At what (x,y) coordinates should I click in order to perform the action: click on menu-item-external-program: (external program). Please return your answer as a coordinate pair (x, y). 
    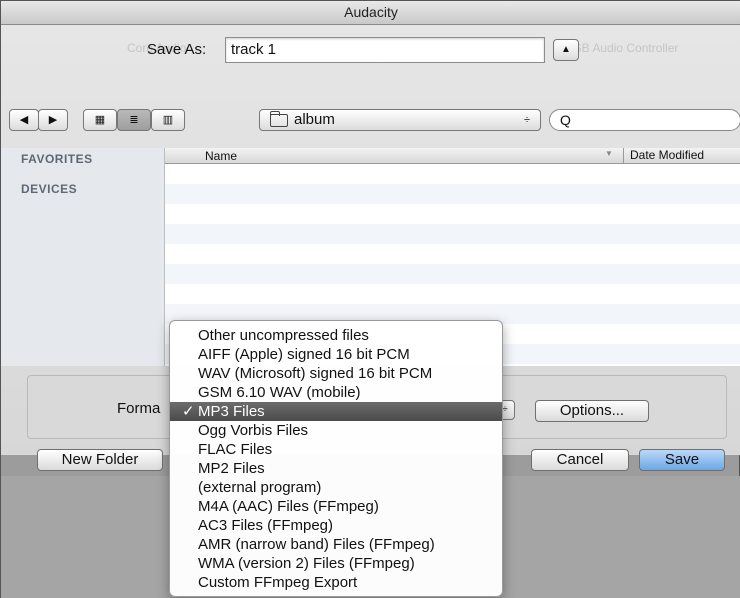
    Looking at the image, I should click on (336, 487).